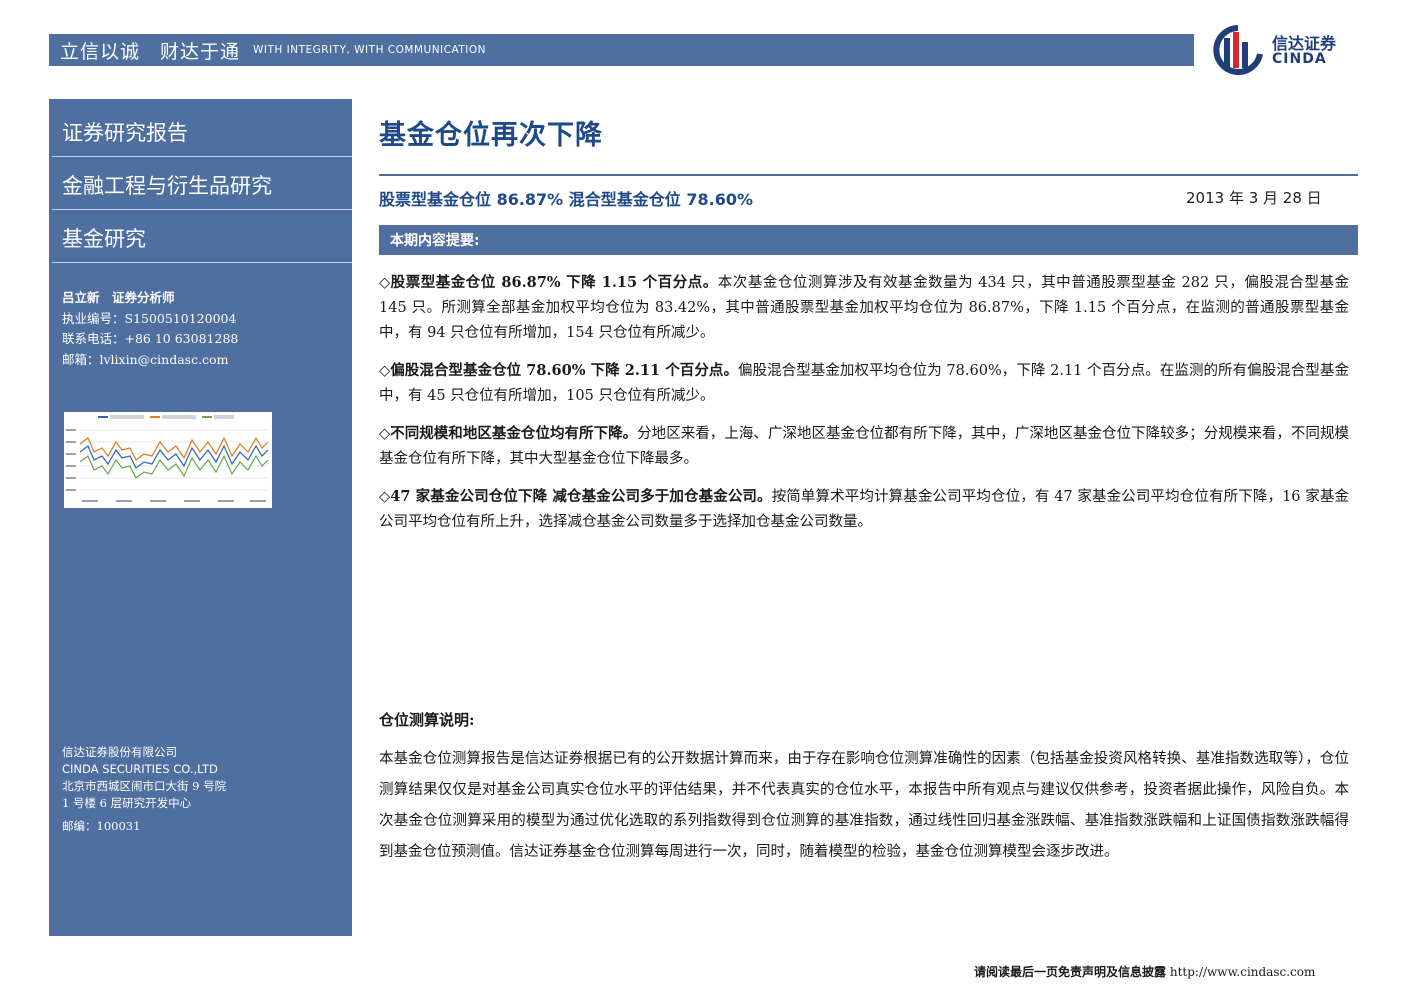 The width and height of the screenshot is (1403, 992). What do you see at coordinates (427, 720) in the screenshot?
I see `method-title: 仓位测算说明:` at bounding box center [427, 720].